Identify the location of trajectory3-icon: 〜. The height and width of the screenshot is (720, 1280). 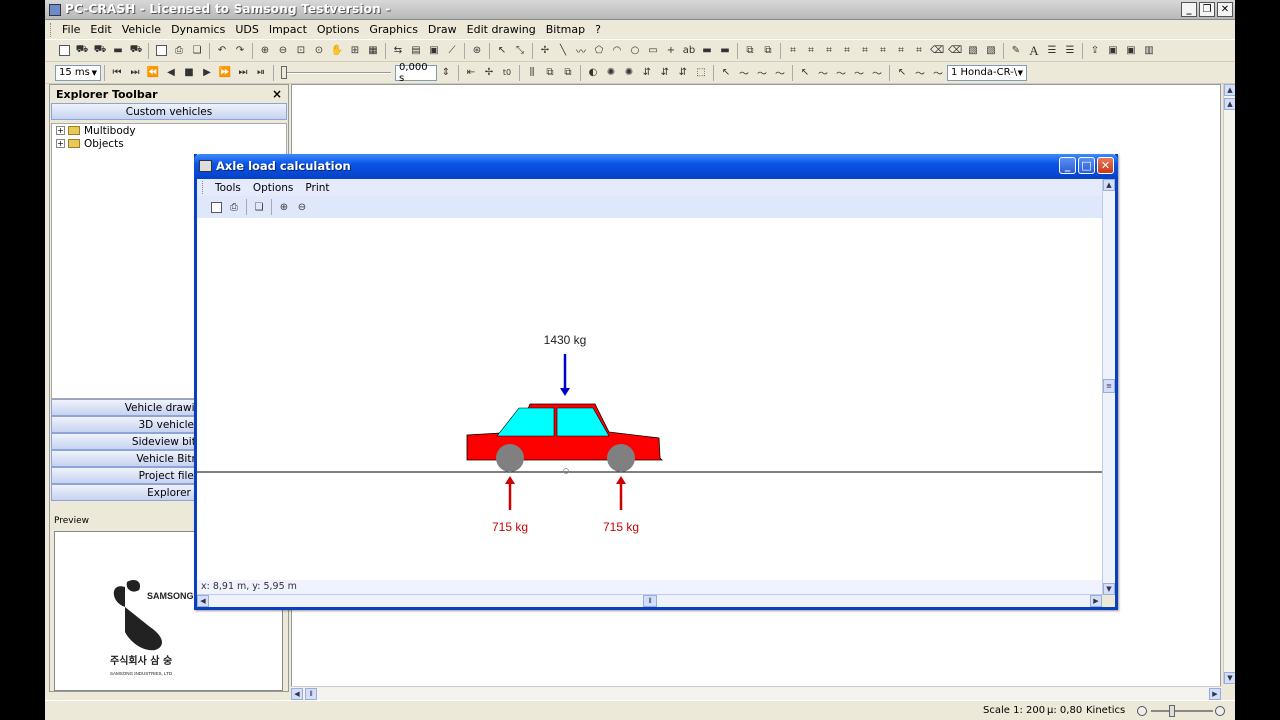
(859, 73).